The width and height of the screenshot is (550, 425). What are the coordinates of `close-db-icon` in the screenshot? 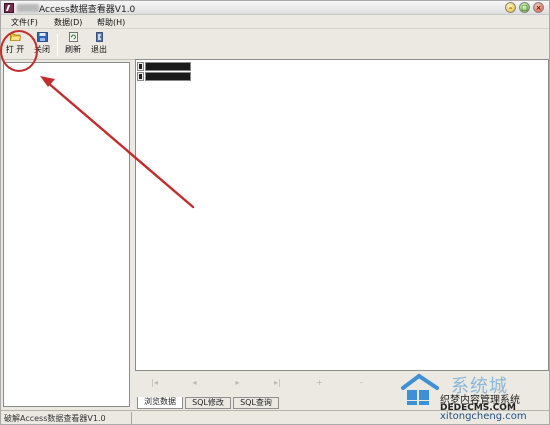 It's located at (42, 37).